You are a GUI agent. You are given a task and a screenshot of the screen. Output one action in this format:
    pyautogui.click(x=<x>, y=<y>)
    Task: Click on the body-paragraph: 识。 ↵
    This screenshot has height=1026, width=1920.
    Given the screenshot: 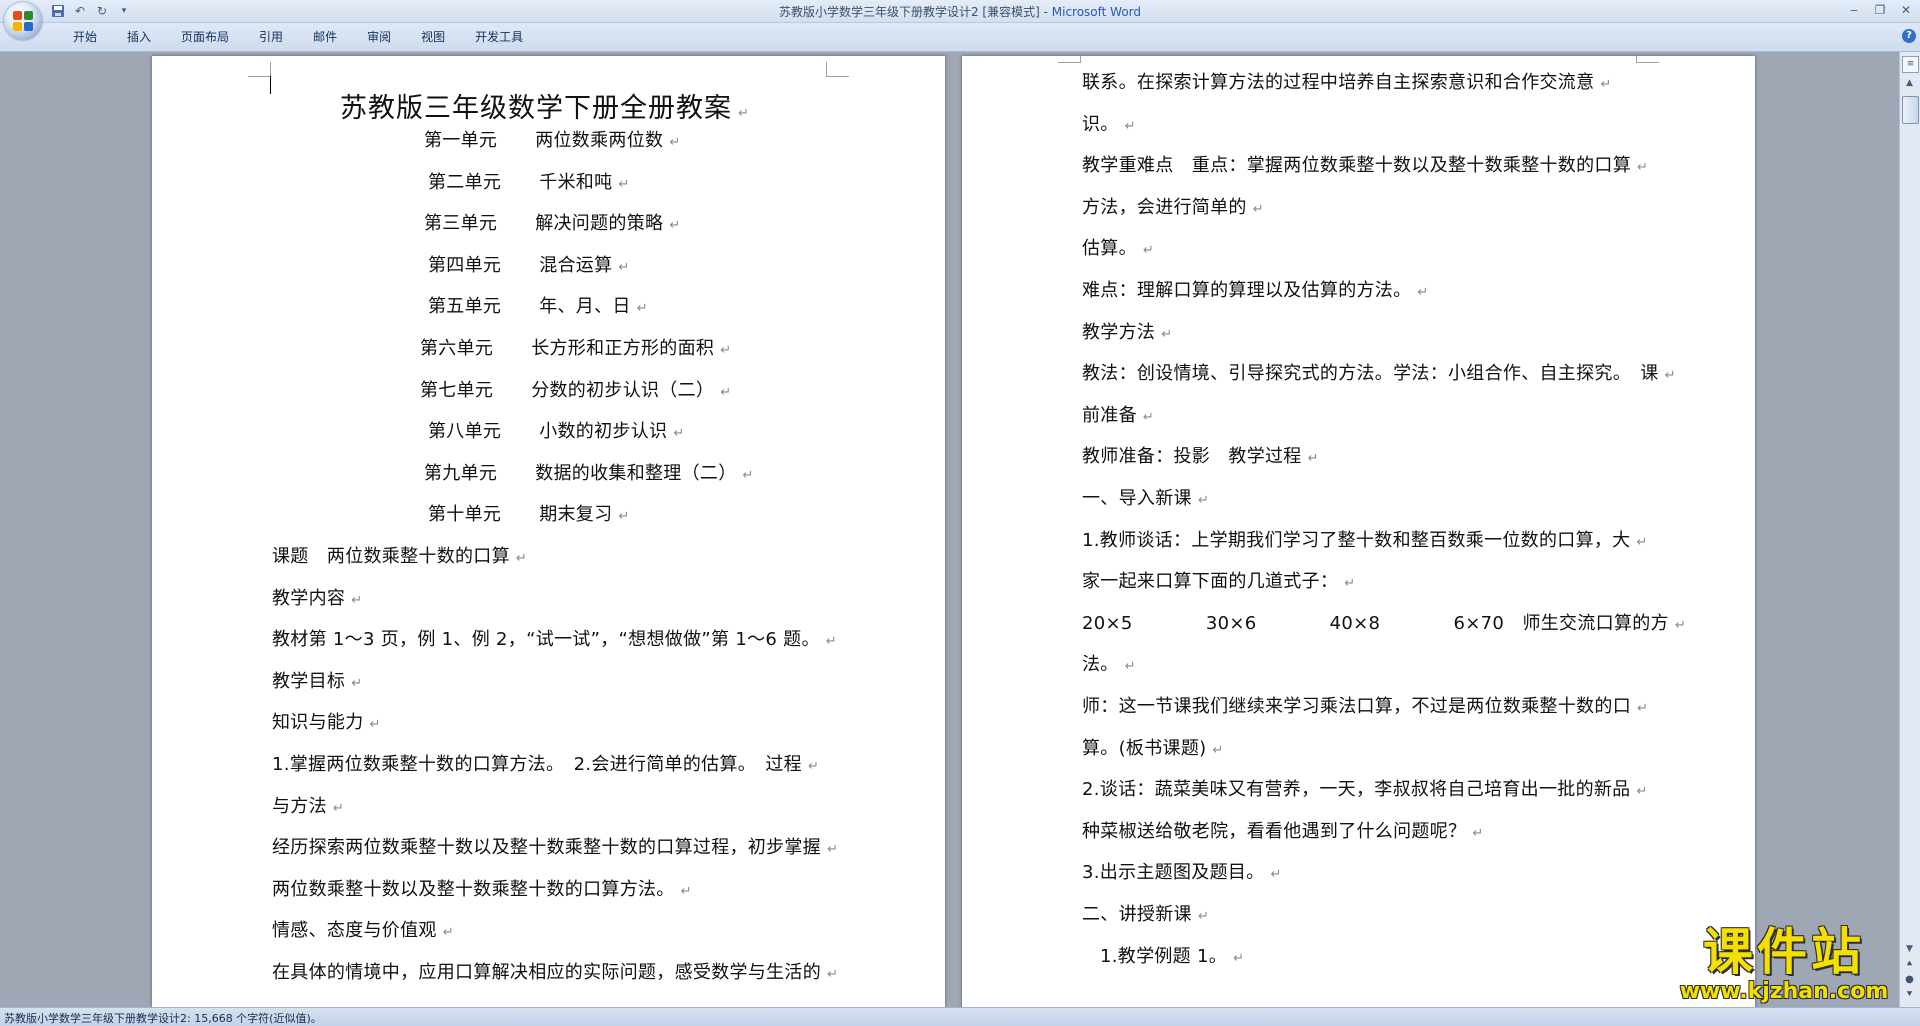 What is the action you would take?
    pyautogui.click(x=1109, y=123)
    